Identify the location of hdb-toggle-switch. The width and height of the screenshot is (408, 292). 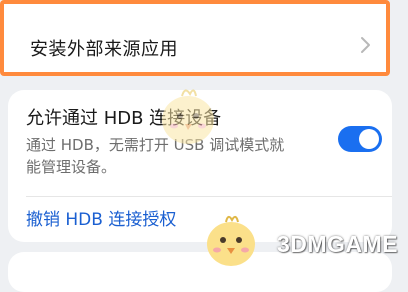
(360, 139).